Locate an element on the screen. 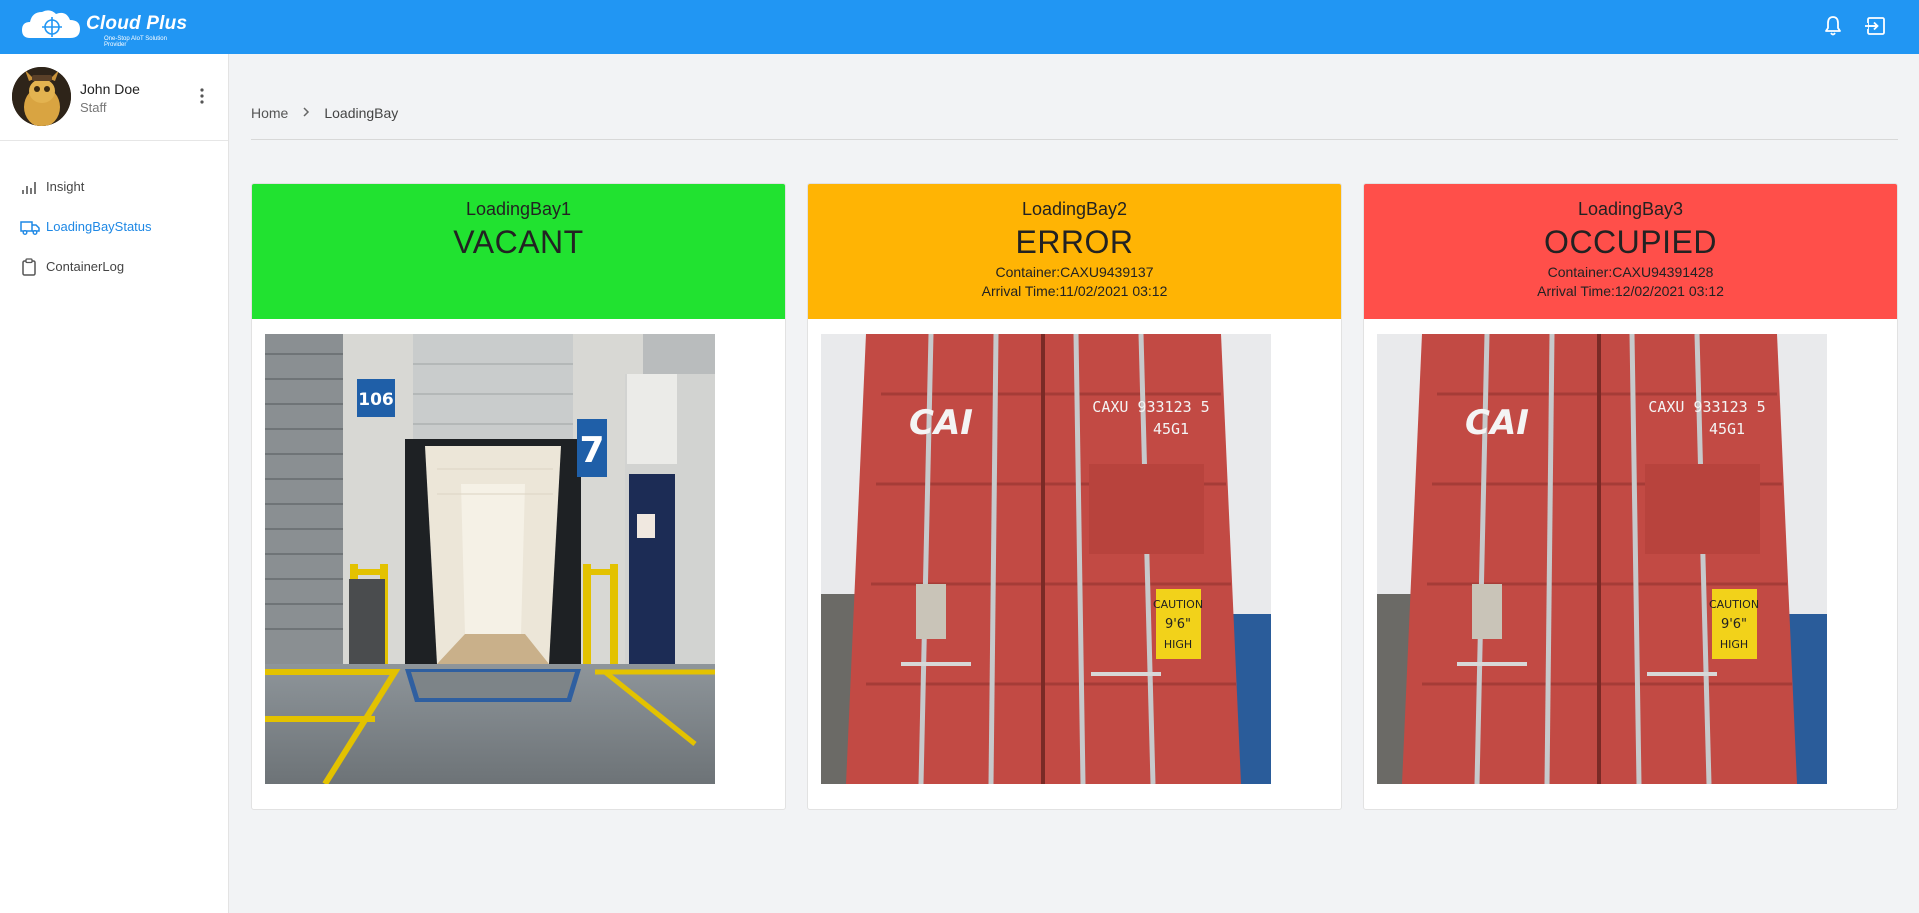 The image size is (1919, 913). sidebar-item-containerlog: ContainerLog is located at coordinates (114, 266).